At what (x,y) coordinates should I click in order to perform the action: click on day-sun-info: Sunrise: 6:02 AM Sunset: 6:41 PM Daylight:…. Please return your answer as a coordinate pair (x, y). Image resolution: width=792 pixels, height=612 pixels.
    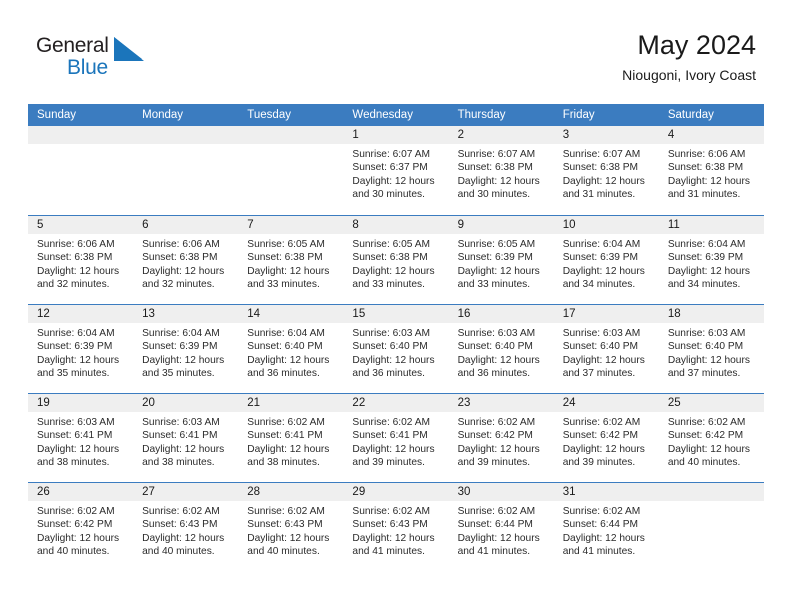
    Looking at the image, I should click on (290, 441).